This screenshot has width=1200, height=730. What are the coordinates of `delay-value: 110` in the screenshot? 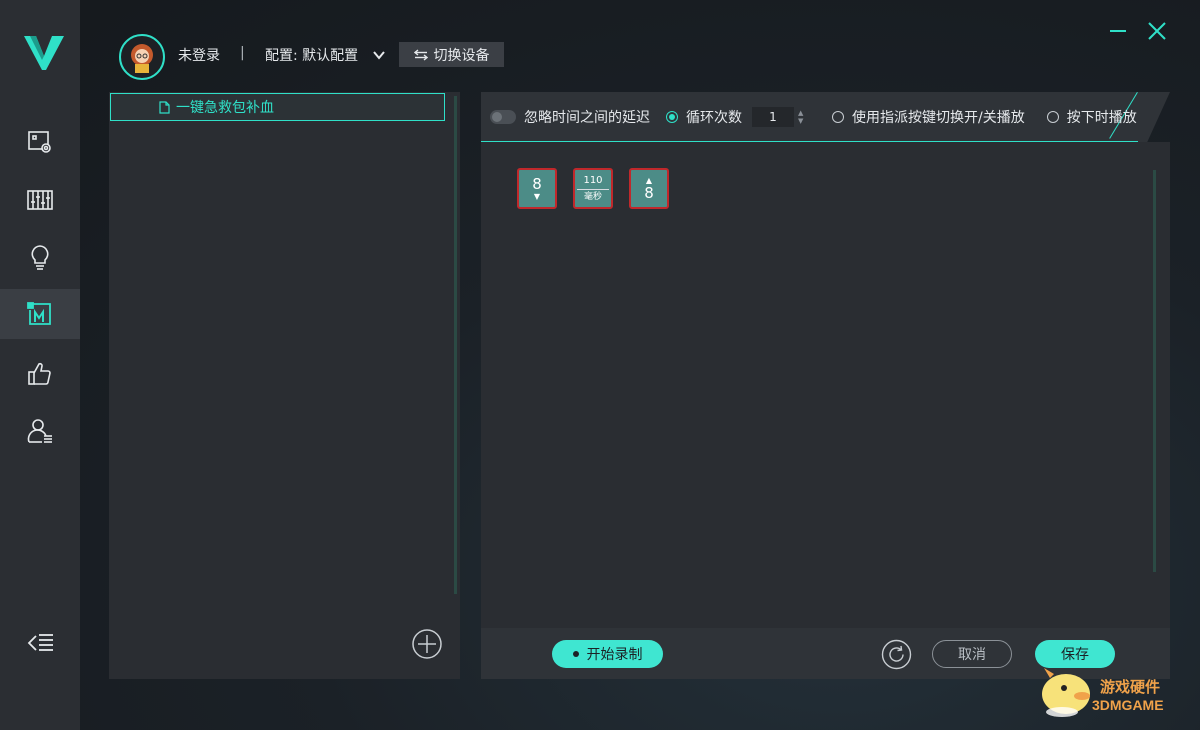 It's located at (593, 180).